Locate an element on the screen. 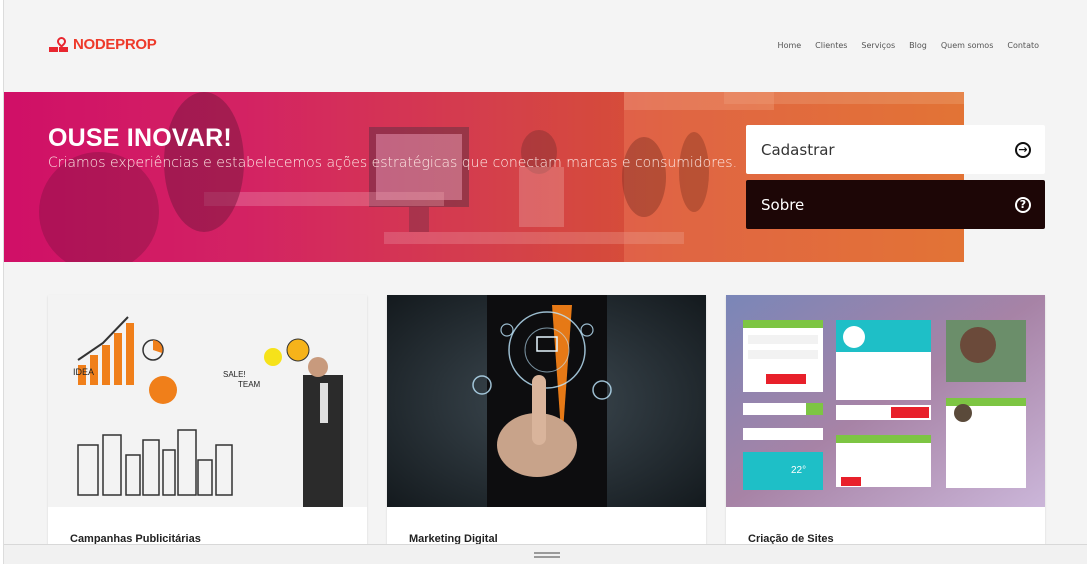  svg-text: TEAM is located at coordinates (249, 384).